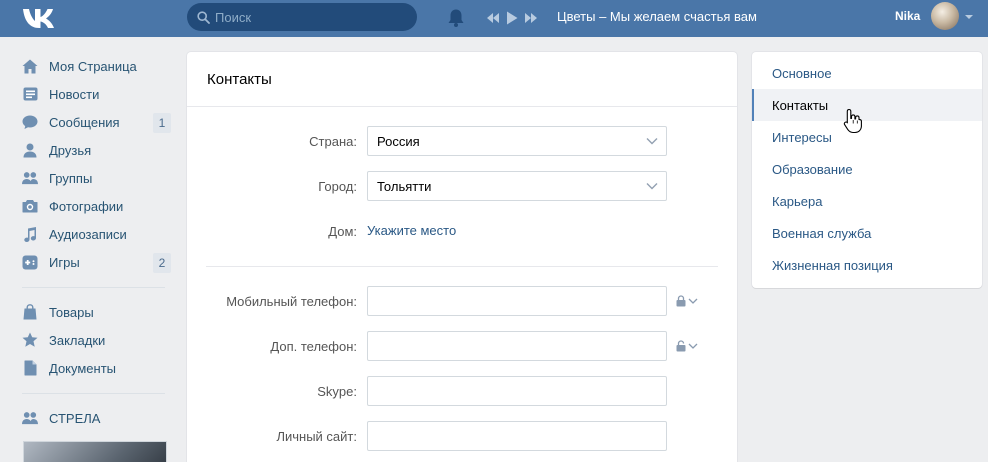 This screenshot has height=462, width=988. I want to click on skype-input, so click(517, 391).